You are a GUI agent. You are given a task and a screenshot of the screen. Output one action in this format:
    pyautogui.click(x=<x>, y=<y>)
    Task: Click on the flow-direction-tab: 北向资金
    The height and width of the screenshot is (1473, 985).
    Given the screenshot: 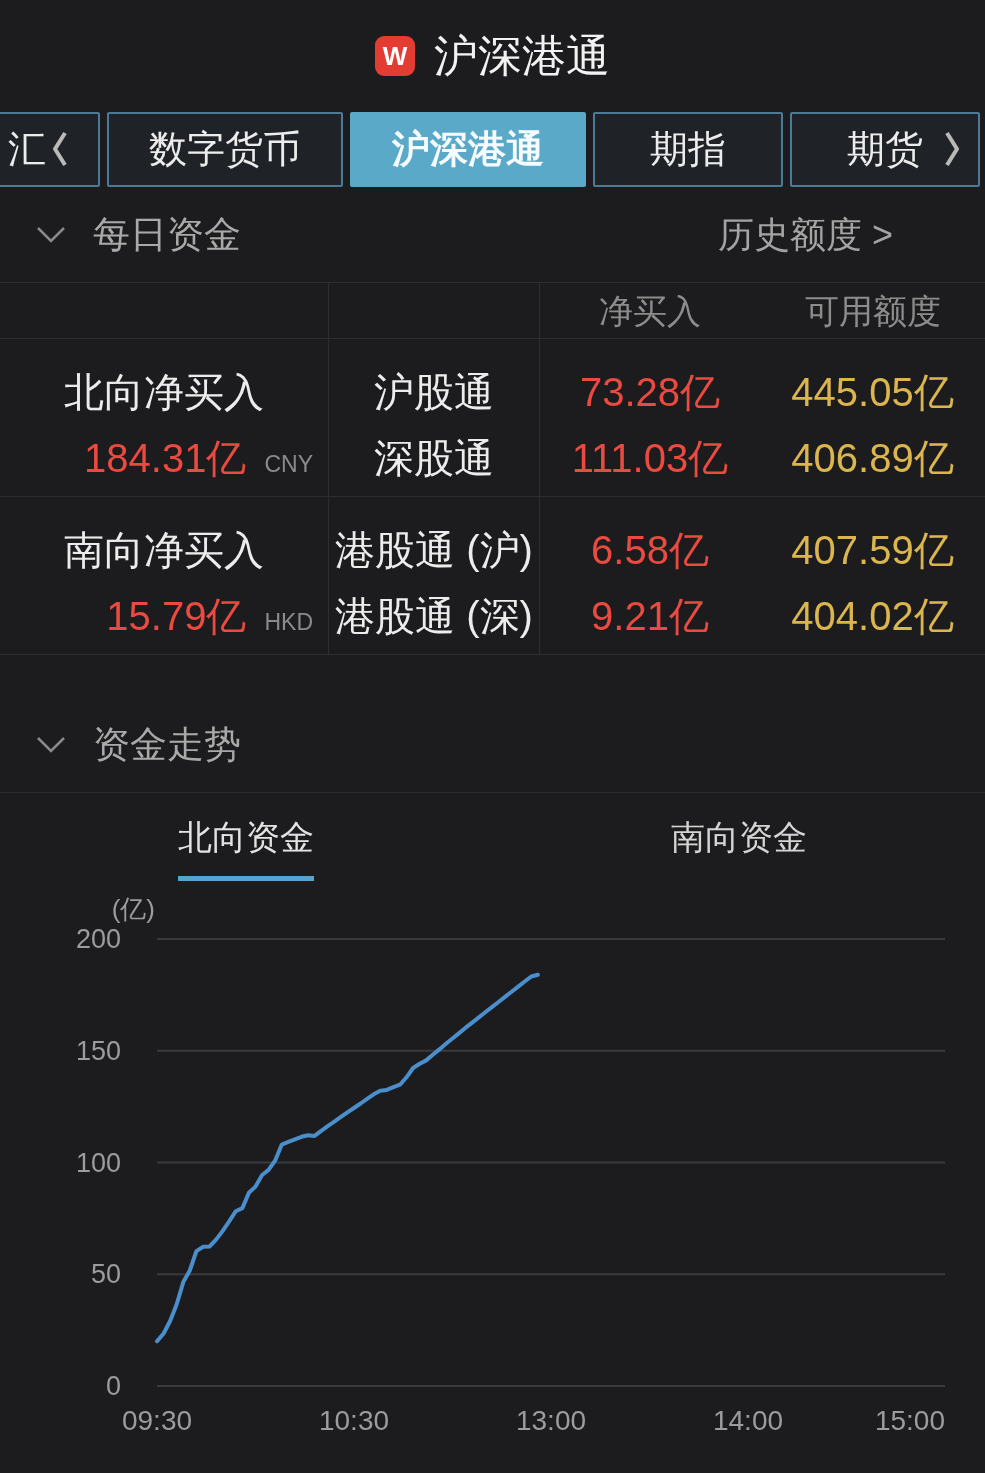 What is the action you would take?
    pyautogui.click(x=246, y=837)
    